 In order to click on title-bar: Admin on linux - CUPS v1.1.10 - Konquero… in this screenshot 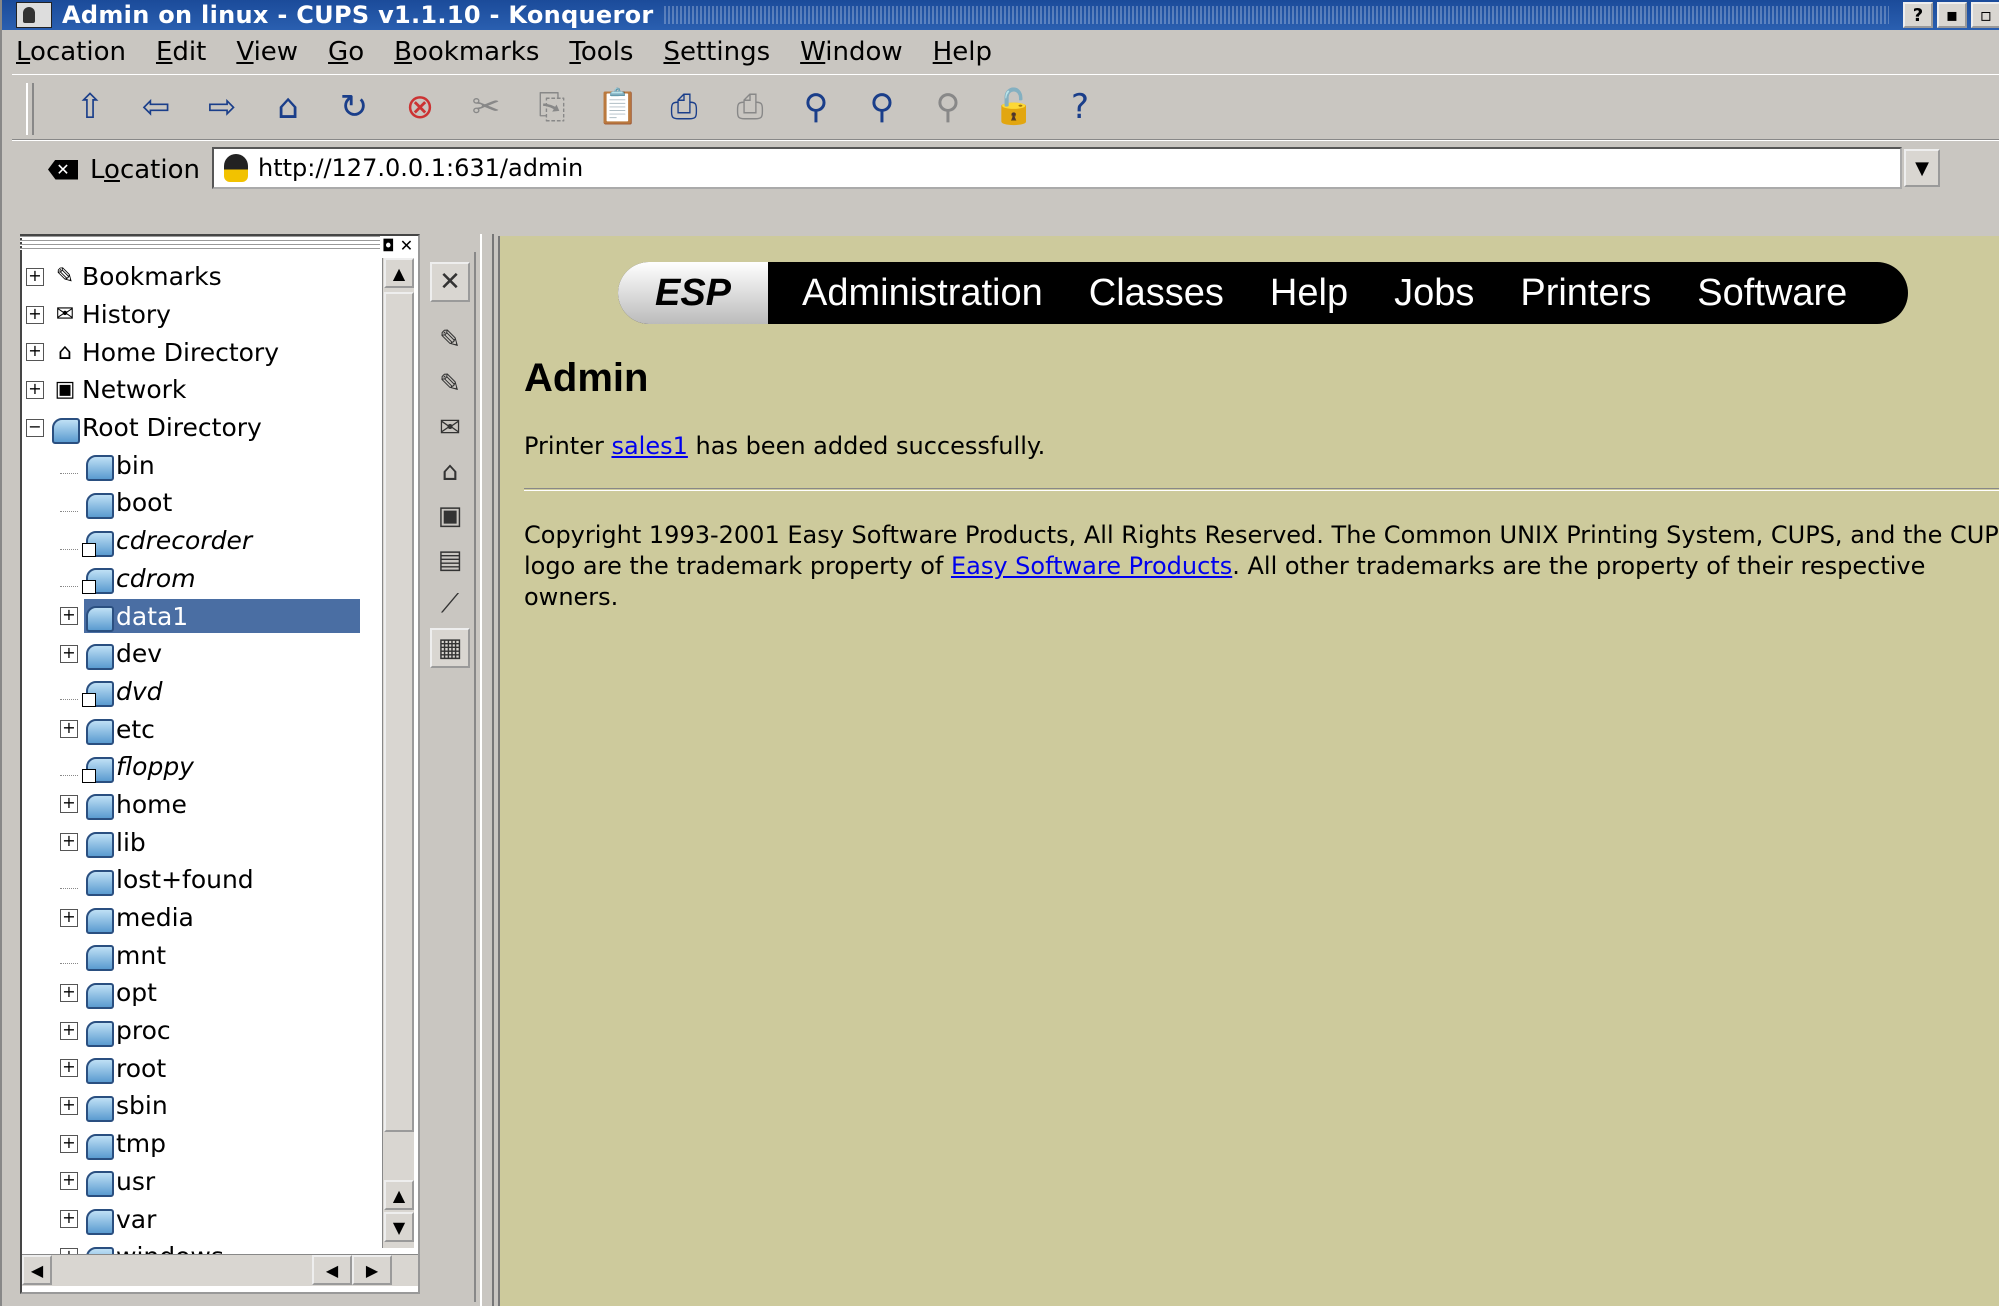, I will do `click(1000, 15)`.